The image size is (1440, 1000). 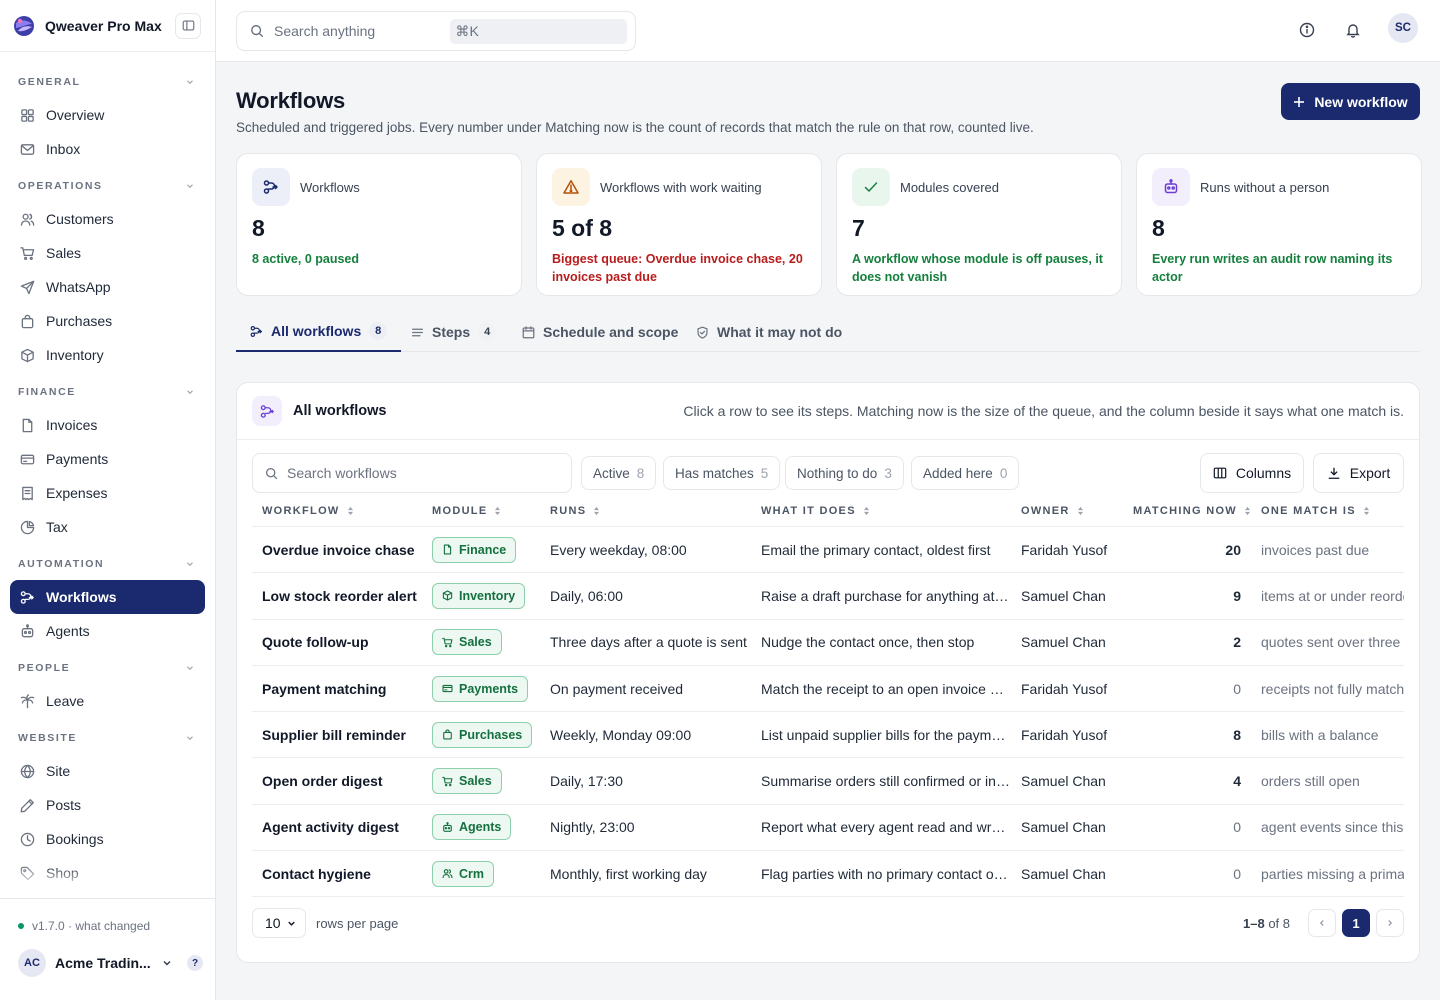 What do you see at coordinates (1322, 923) in the screenshot?
I see `prev-page-button` at bounding box center [1322, 923].